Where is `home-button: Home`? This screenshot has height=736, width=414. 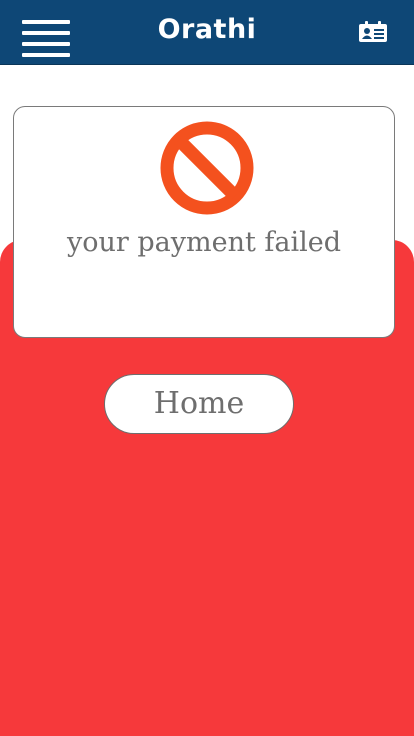
home-button: Home is located at coordinates (199, 404).